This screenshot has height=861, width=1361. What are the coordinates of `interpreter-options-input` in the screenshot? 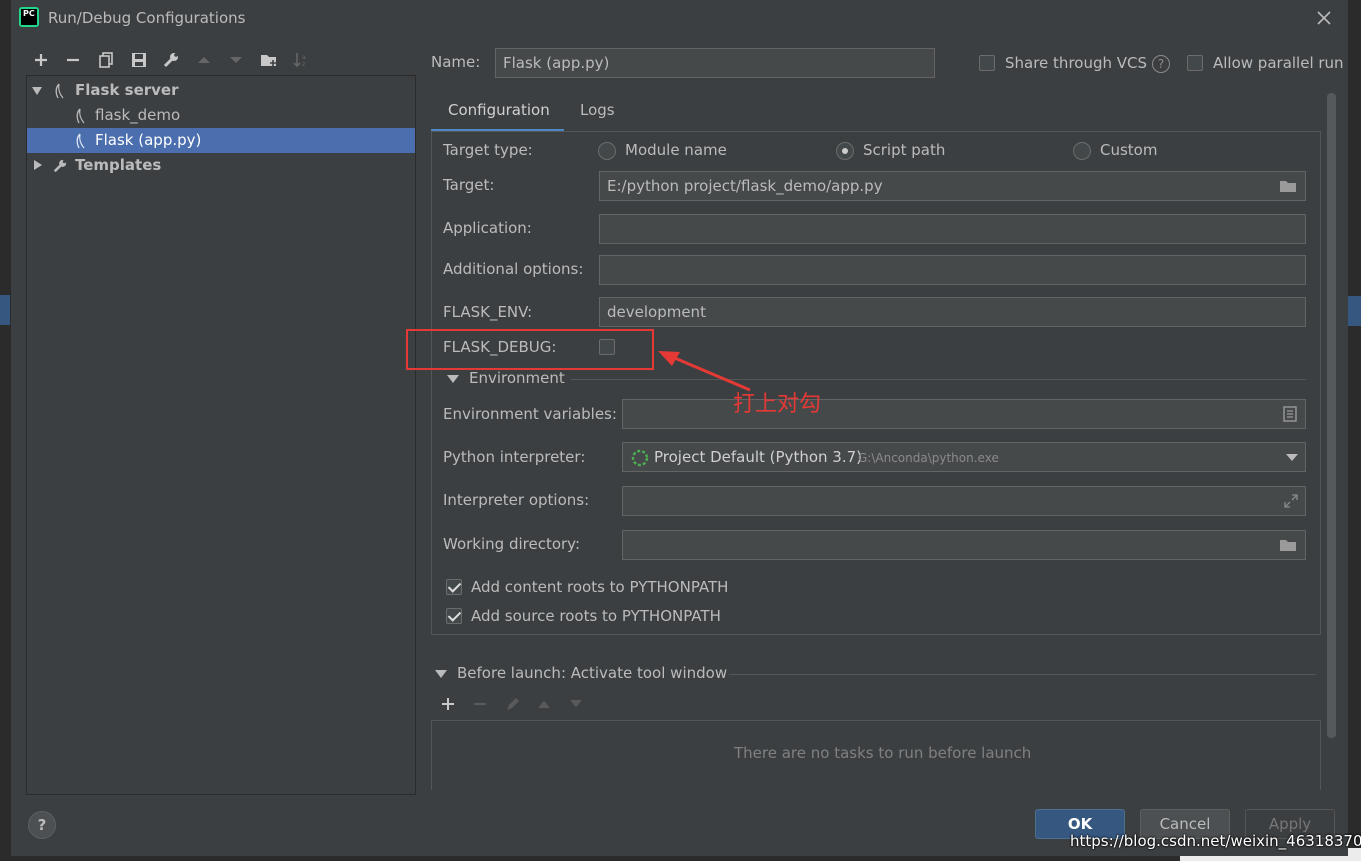 It's located at (964, 501).